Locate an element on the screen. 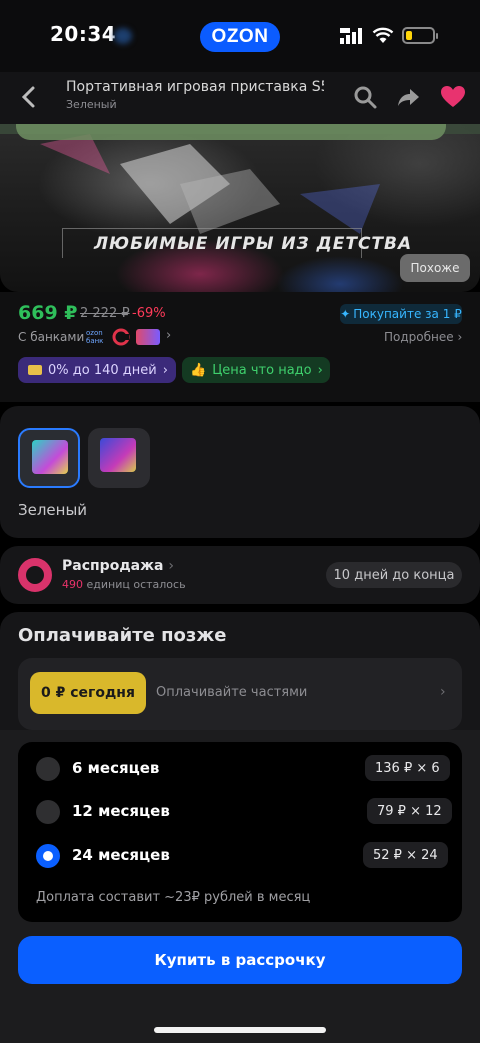 This screenshot has height=1043, width=480. buy-installment-button: Купить в рассрочку is located at coordinates (240, 960).